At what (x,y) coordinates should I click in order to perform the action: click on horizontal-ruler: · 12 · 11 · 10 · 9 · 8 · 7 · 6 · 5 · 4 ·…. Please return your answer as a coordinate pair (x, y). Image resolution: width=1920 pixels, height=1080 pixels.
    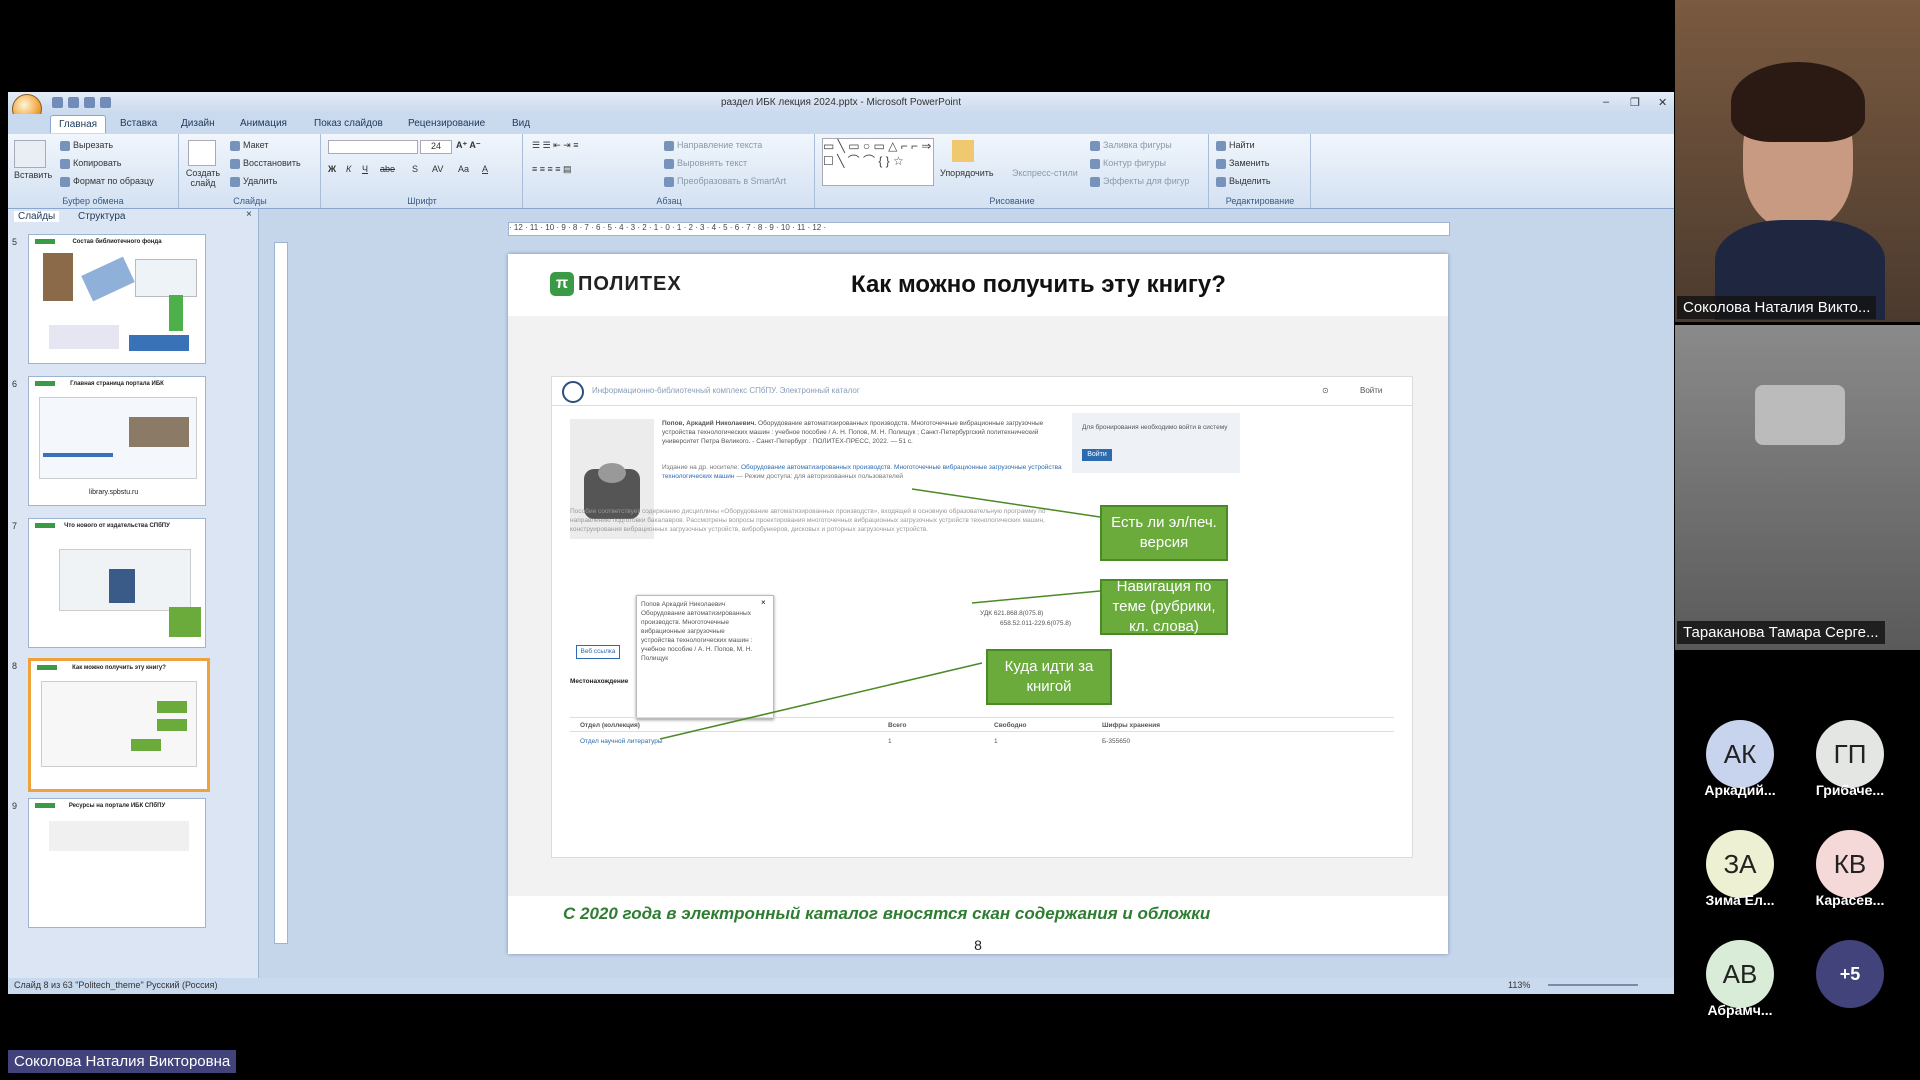
    Looking at the image, I should click on (979, 229).